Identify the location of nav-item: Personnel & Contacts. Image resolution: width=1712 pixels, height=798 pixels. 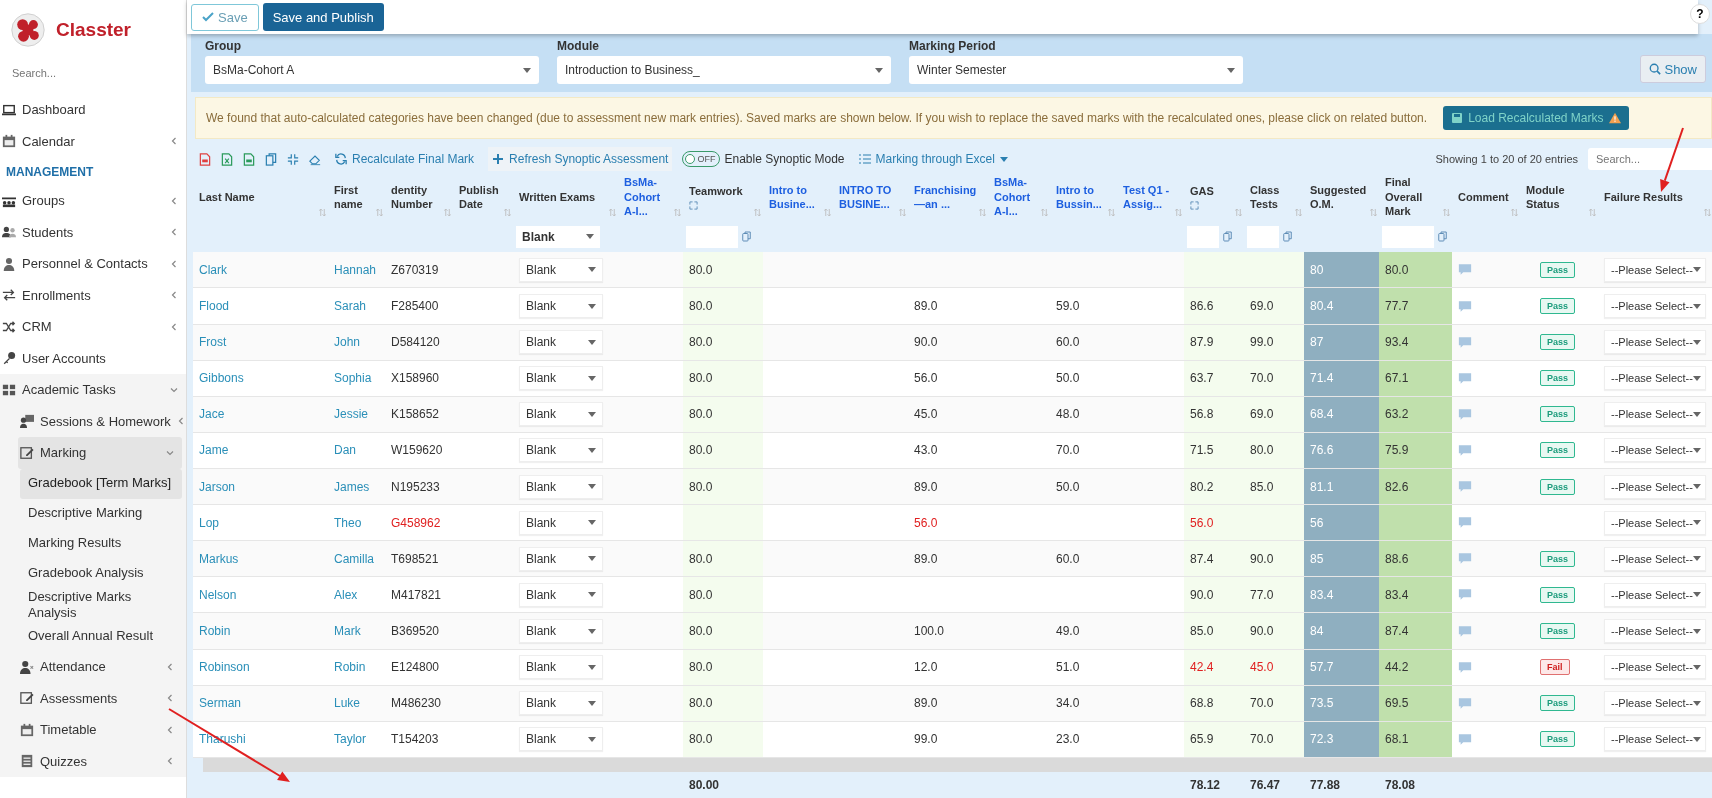
(93, 264).